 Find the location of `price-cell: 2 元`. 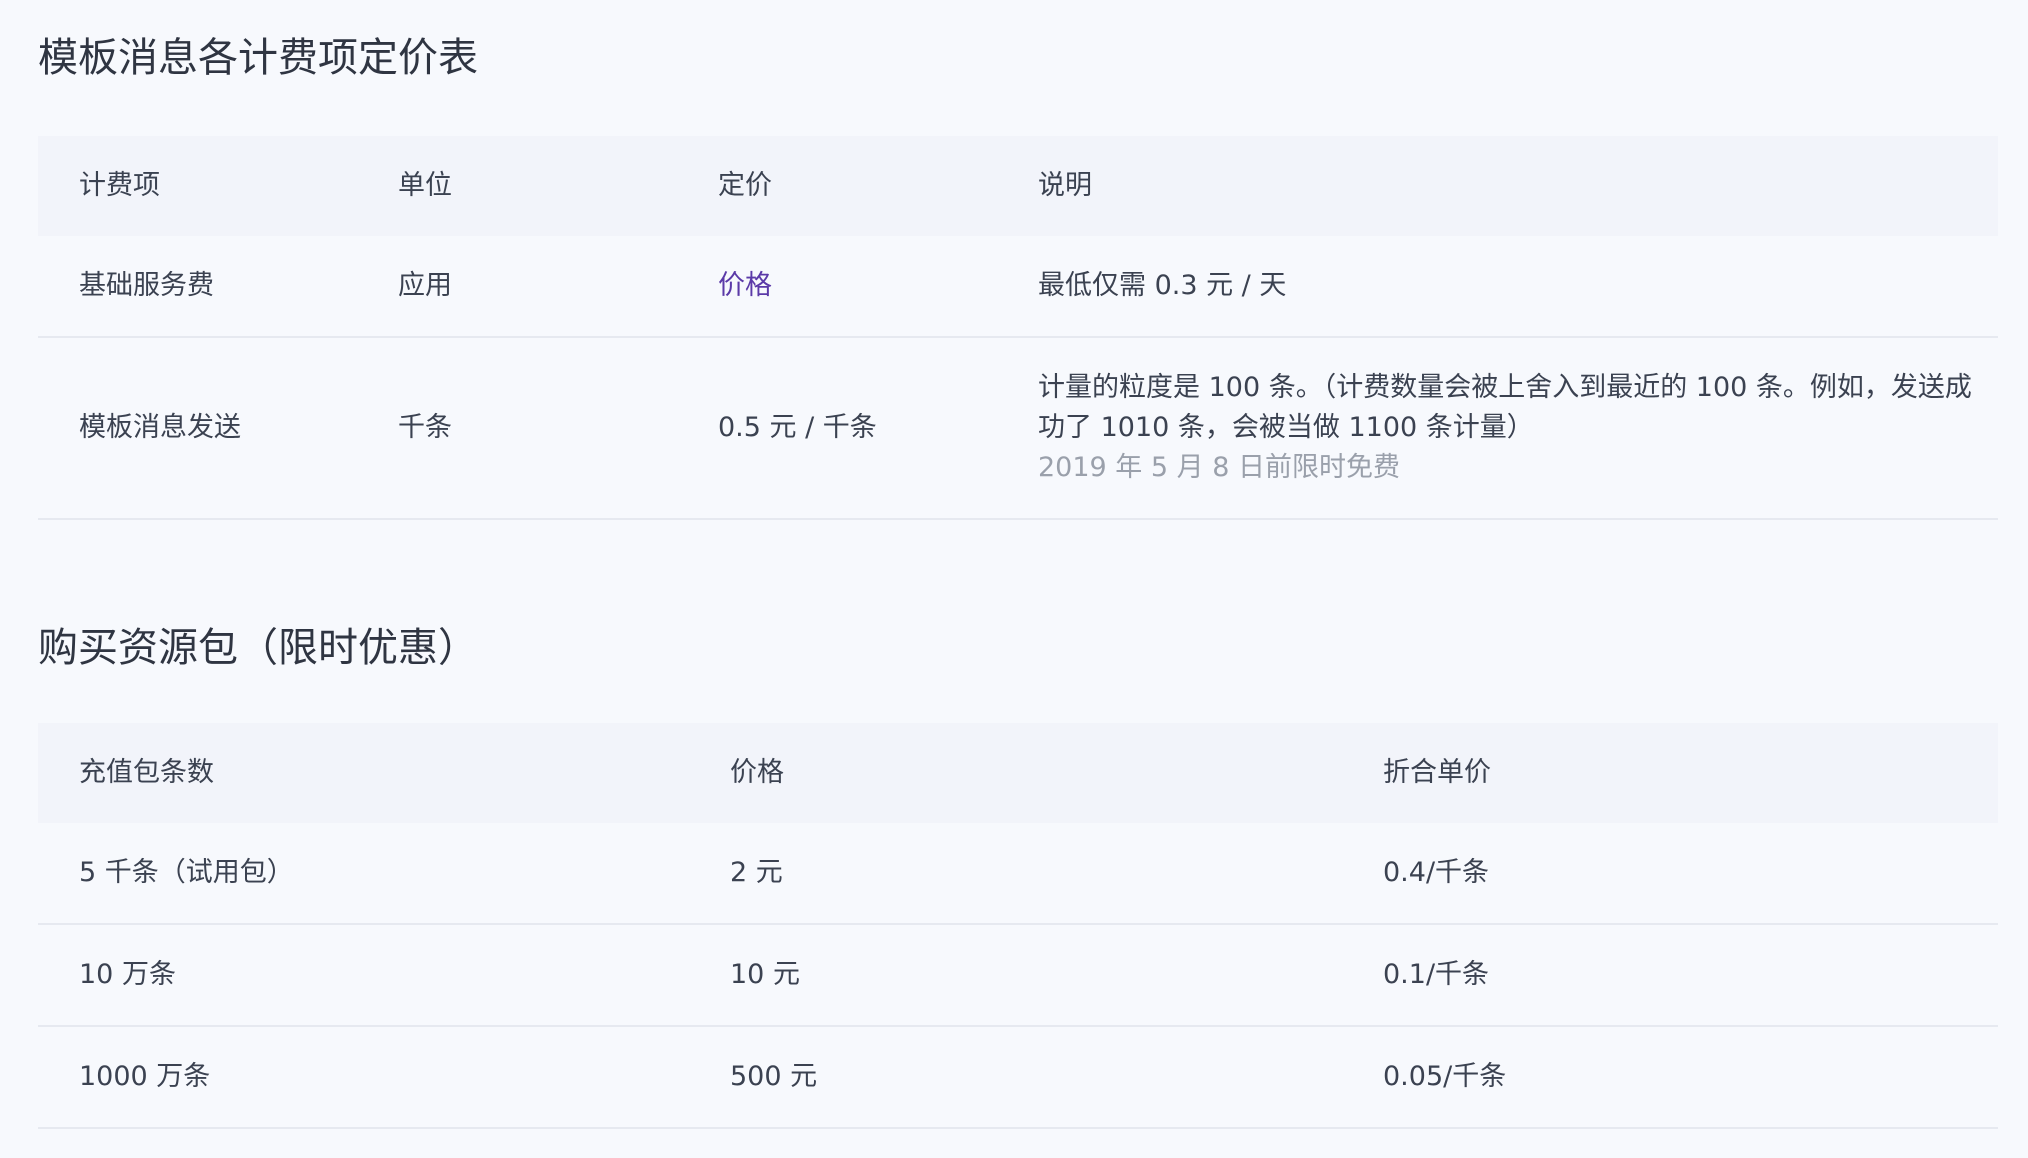

price-cell: 2 元 is located at coordinates (756, 872).